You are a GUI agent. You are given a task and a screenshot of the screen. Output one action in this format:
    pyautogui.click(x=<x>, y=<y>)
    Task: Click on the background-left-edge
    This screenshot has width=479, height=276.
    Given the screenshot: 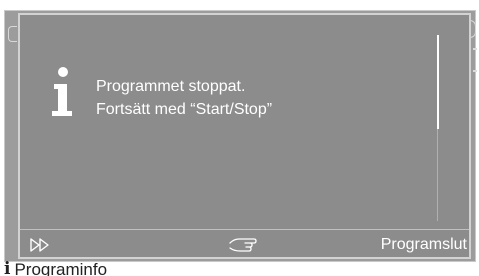 What is the action you would take?
    pyautogui.click(x=12, y=34)
    